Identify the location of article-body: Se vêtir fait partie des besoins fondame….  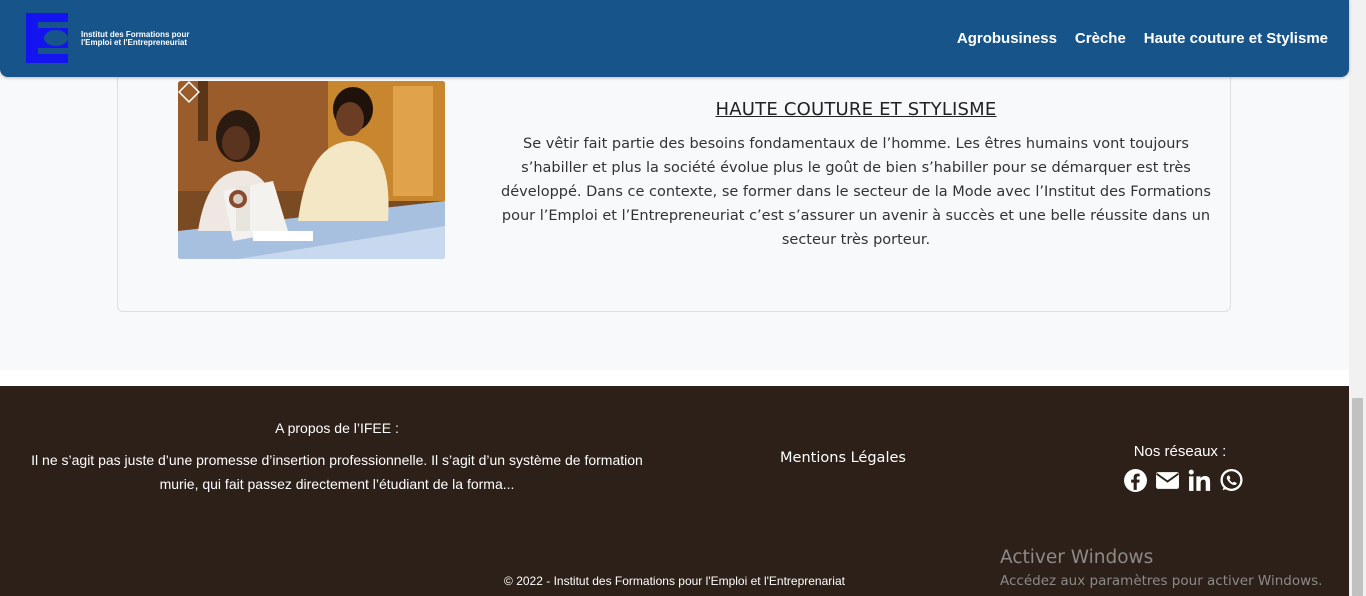
(856, 192).